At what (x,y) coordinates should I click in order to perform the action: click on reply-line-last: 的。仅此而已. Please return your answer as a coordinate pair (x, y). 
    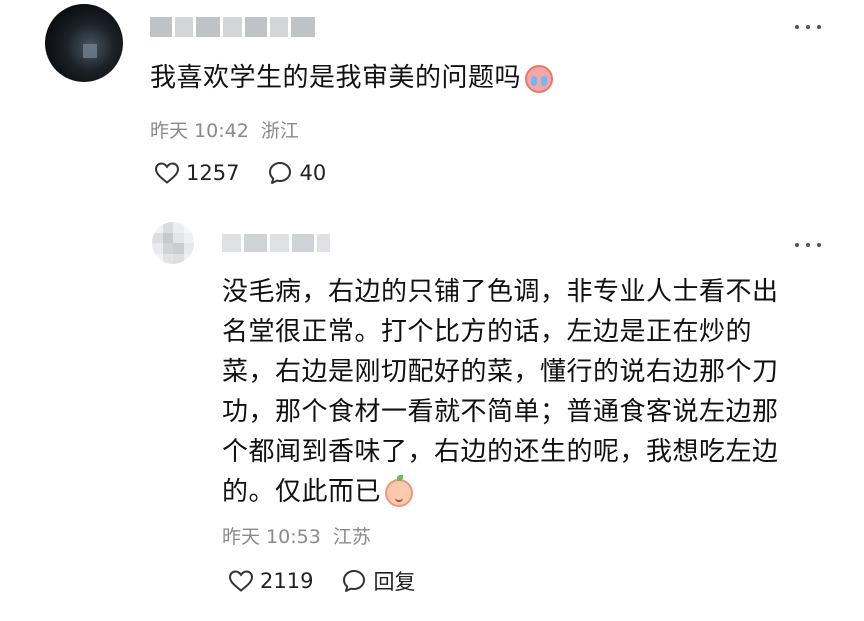
    Looking at the image, I should click on (500, 492).